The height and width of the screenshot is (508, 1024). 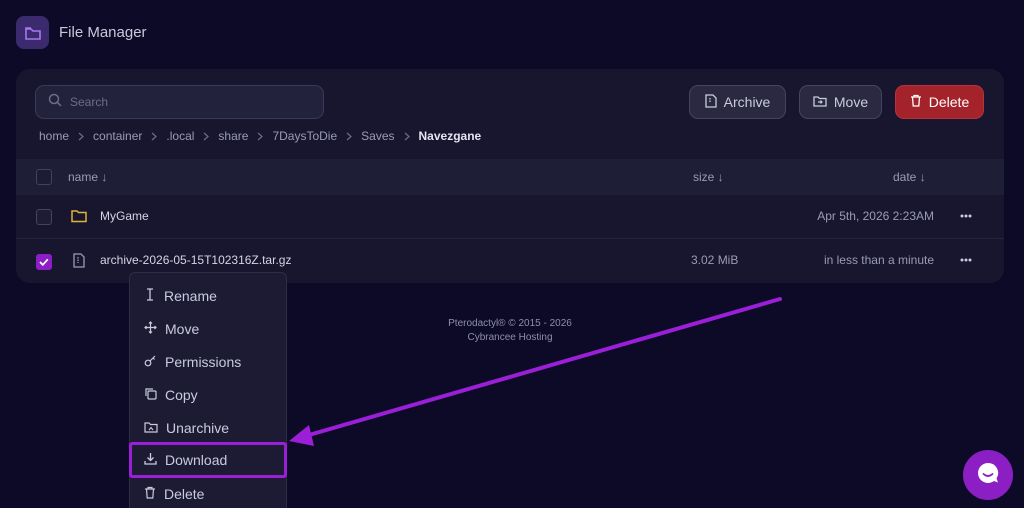 I want to click on column-header-name: name ↓, so click(x=87, y=177).